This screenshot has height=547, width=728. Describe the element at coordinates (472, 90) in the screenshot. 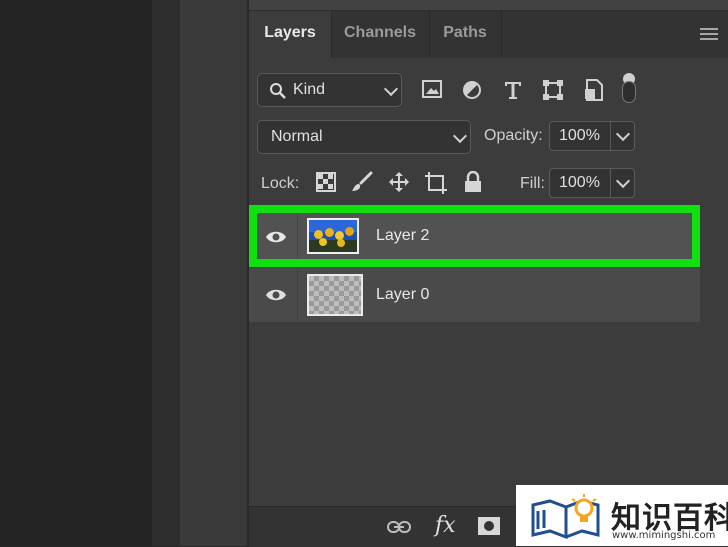

I see `adjustment-filter-icon` at that location.